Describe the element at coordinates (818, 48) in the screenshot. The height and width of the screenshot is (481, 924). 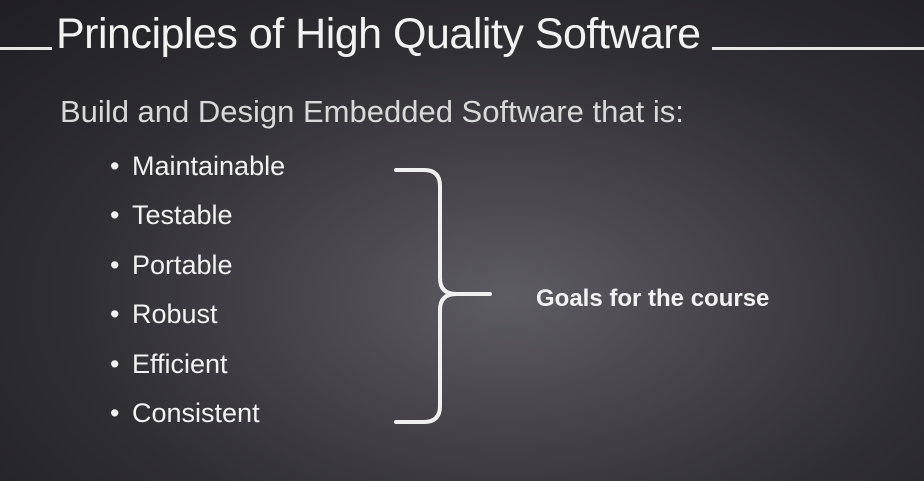
I see `title-rule-right` at that location.